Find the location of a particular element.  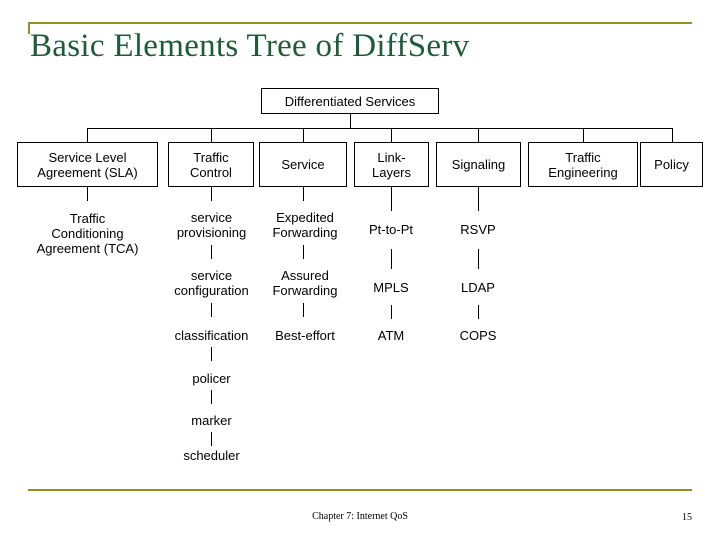

tree-node-policer: policer is located at coordinates (211, 378).